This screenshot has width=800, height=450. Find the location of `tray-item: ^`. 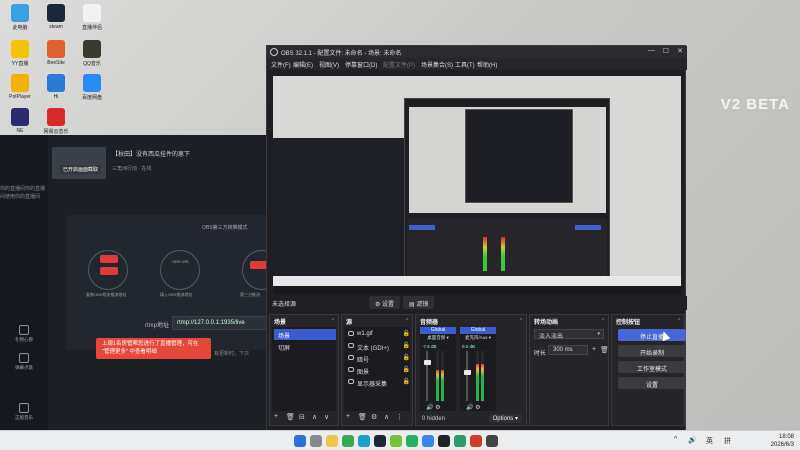

tray-item: ^ is located at coordinates (675, 439).